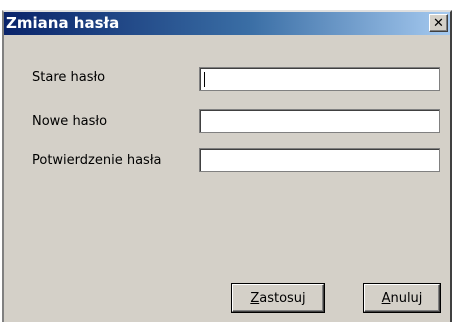 This screenshot has height=322, width=454. I want to click on cancel-button: Anuluj, so click(402, 298).